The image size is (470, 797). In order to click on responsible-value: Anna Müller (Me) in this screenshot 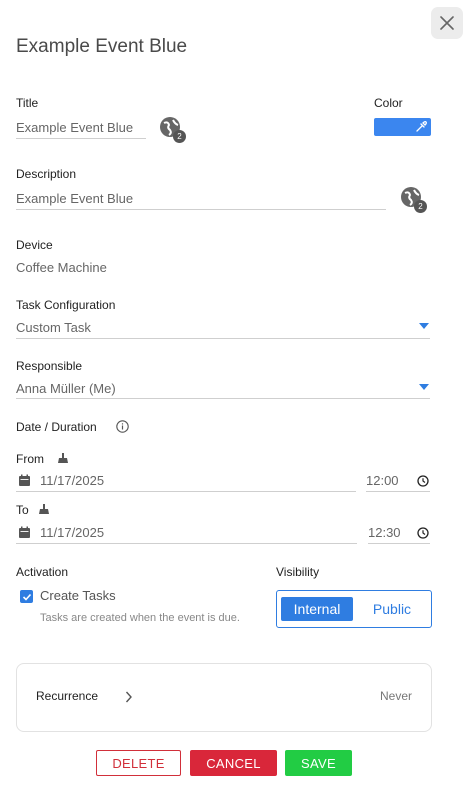, I will do `click(66, 388)`.